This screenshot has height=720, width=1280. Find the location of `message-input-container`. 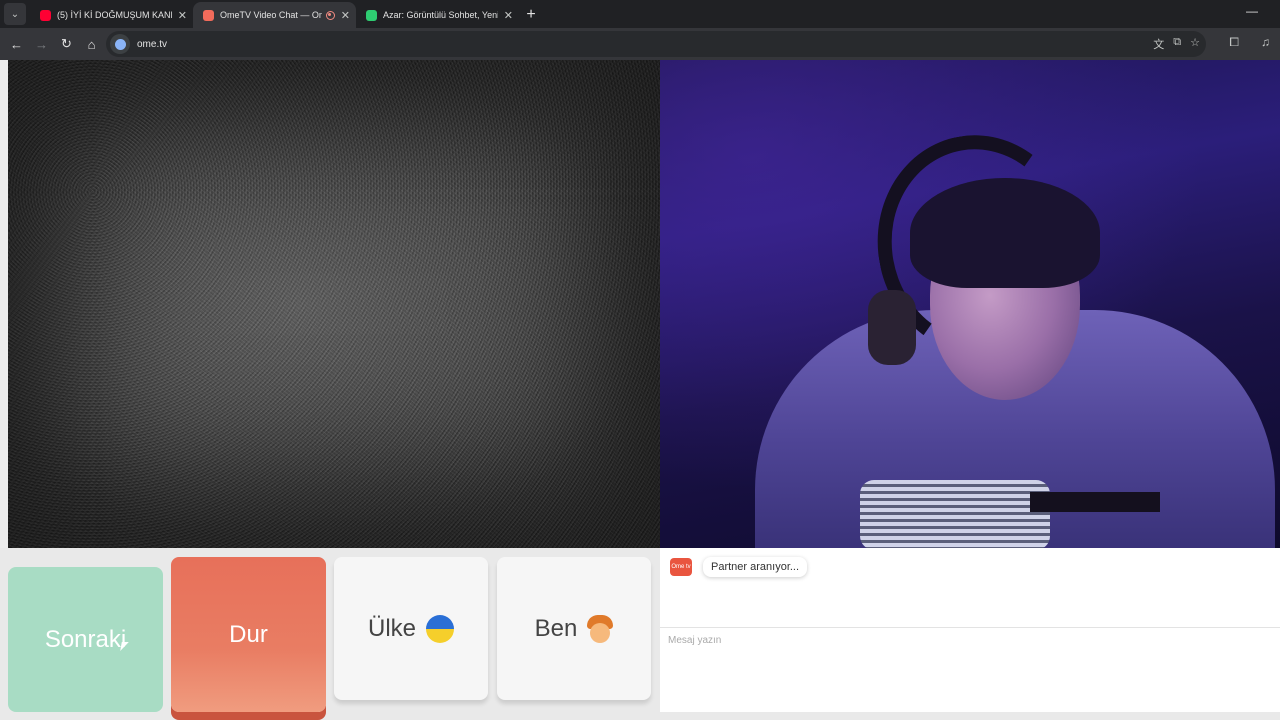

message-input-container is located at coordinates (970, 639).